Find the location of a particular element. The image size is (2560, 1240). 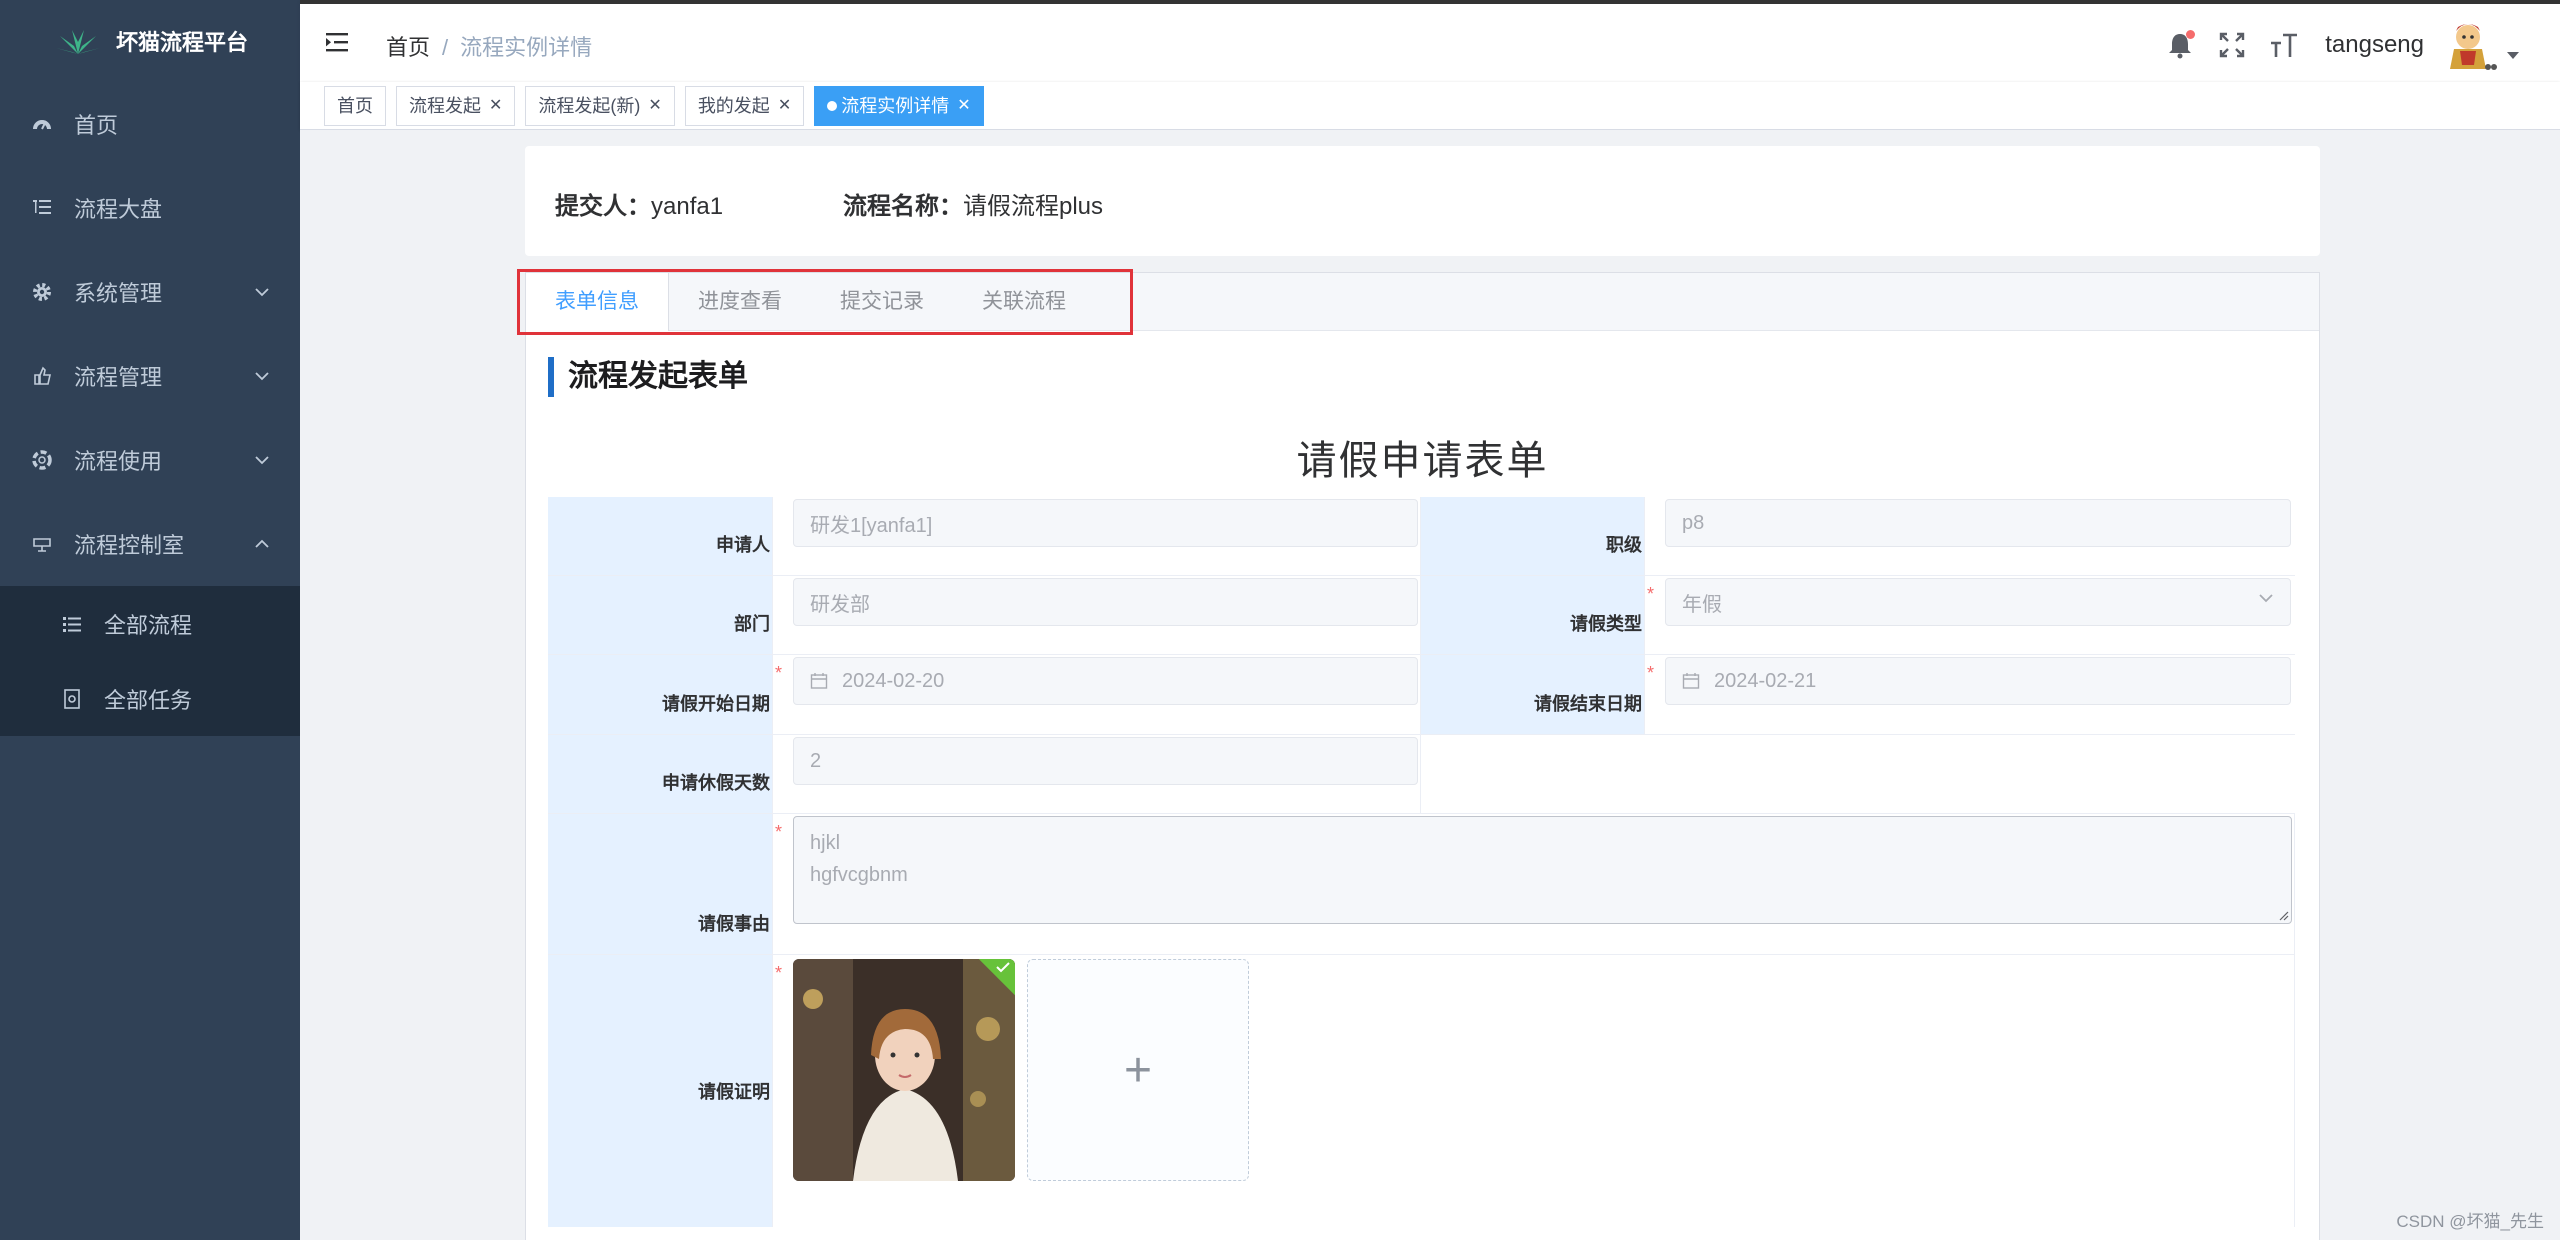

tag-process-start-new: 流程发起(新) ✕ is located at coordinates (600, 106).